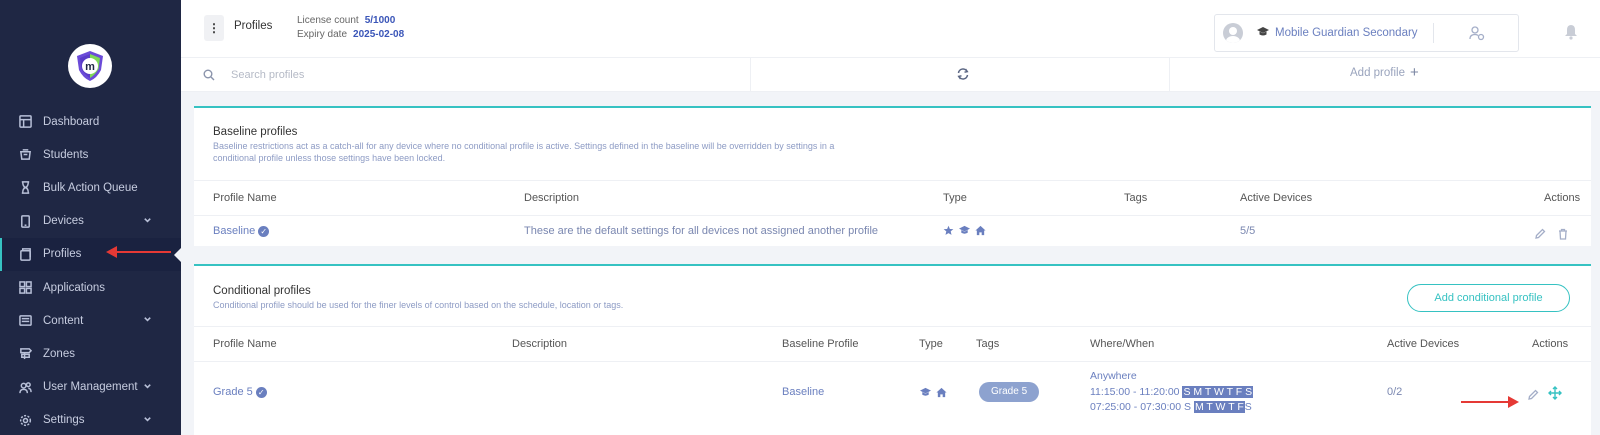 Image resolution: width=1600 pixels, height=435 pixels. I want to click on refresh-icon, so click(963, 74).